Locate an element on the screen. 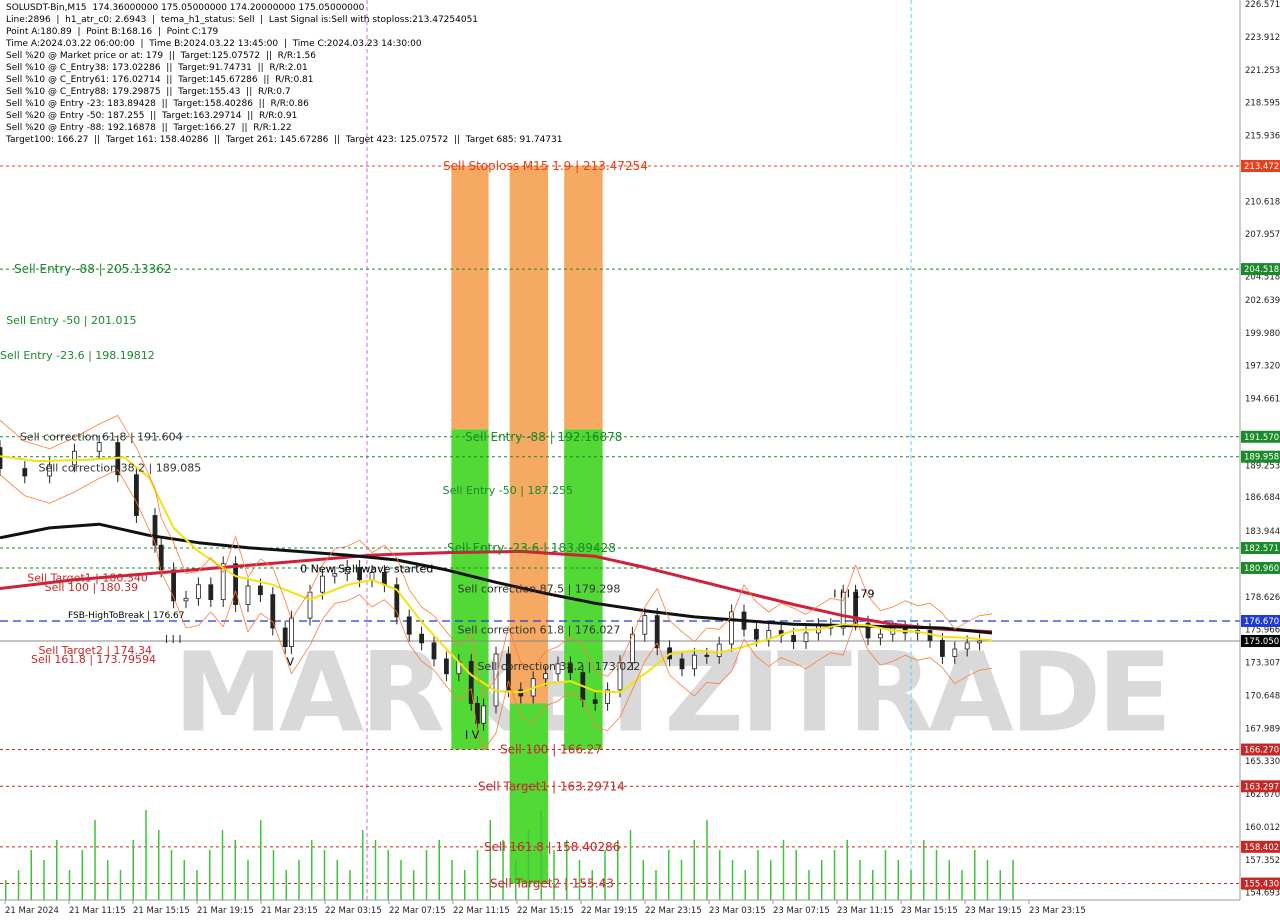 This screenshot has width=1280, height=920. chart-annotation: Sell correction 38.2 | 189.085 is located at coordinates (119, 467).